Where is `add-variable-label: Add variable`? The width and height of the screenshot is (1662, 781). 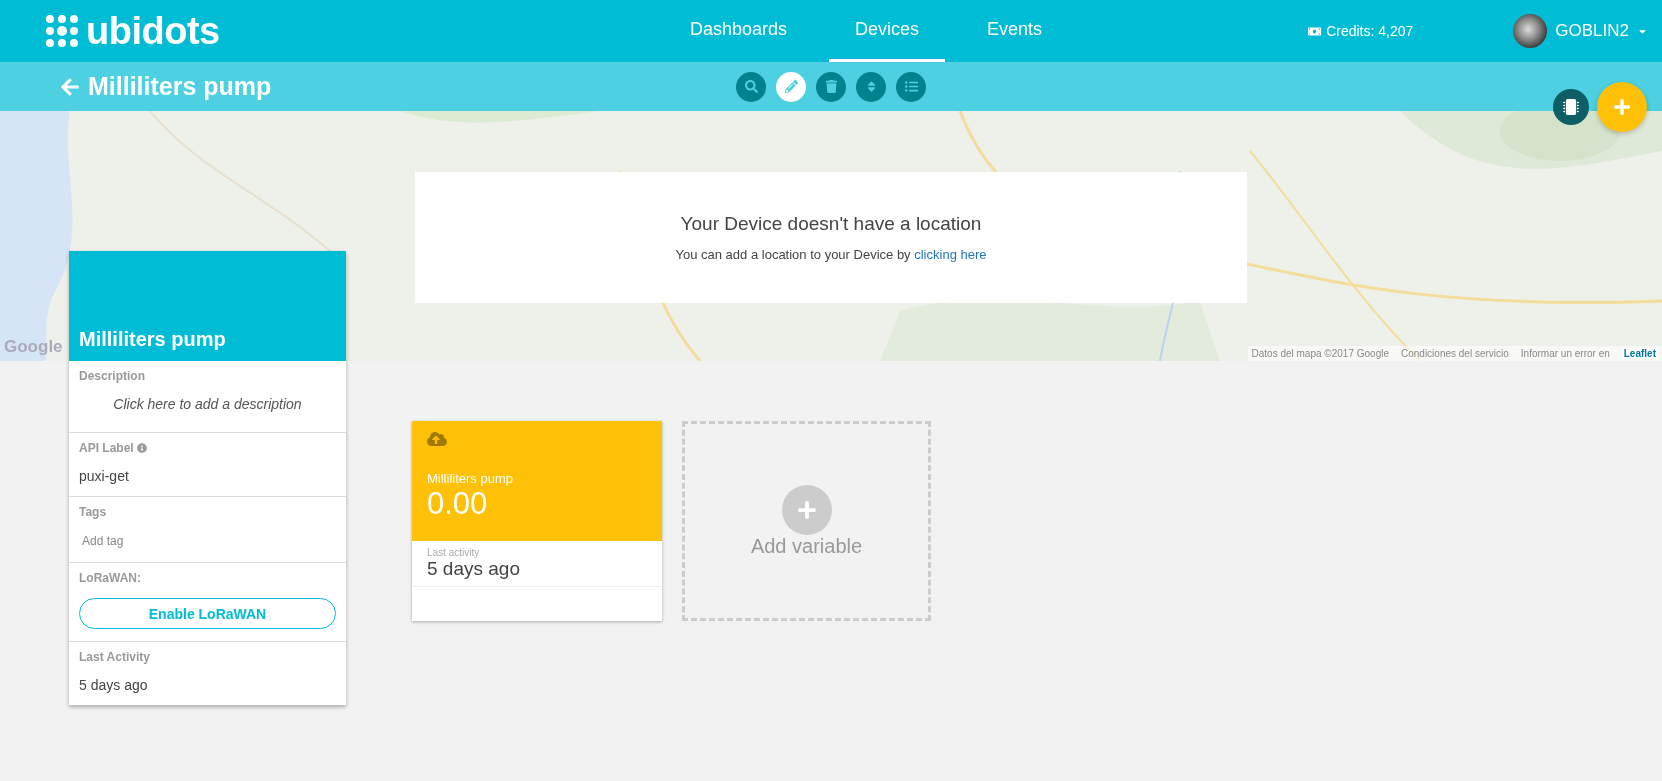 add-variable-label: Add variable is located at coordinates (806, 546).